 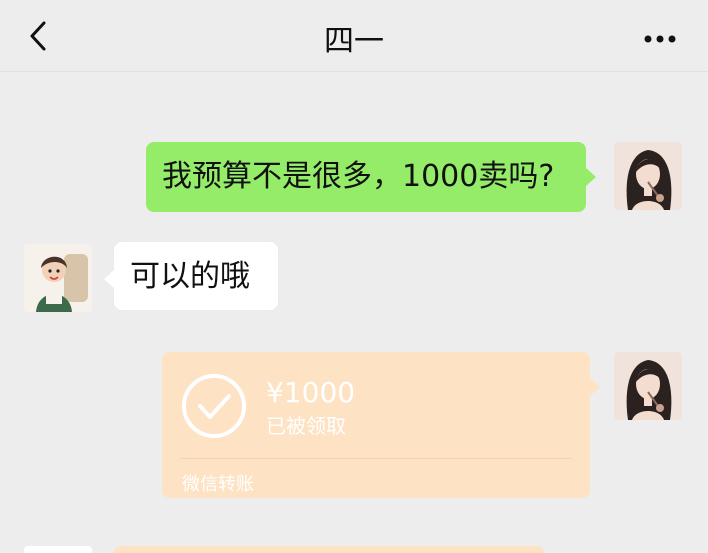 What do you see at coordinates (354, 41) in the screenshot?
I see `chat-title: 四一` at bounding box center [354, 41].